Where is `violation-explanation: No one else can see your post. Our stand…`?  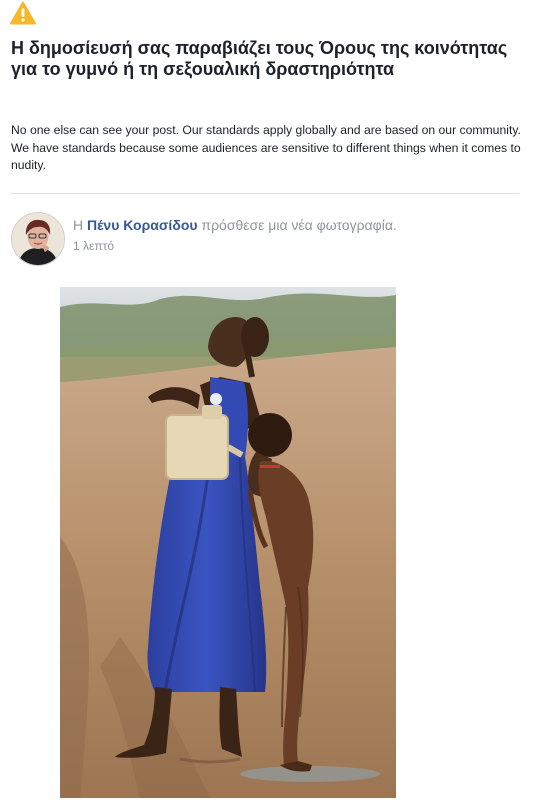 violation-explanation: No one else can see your post. Our stand… is located at coordinates (266, 147).